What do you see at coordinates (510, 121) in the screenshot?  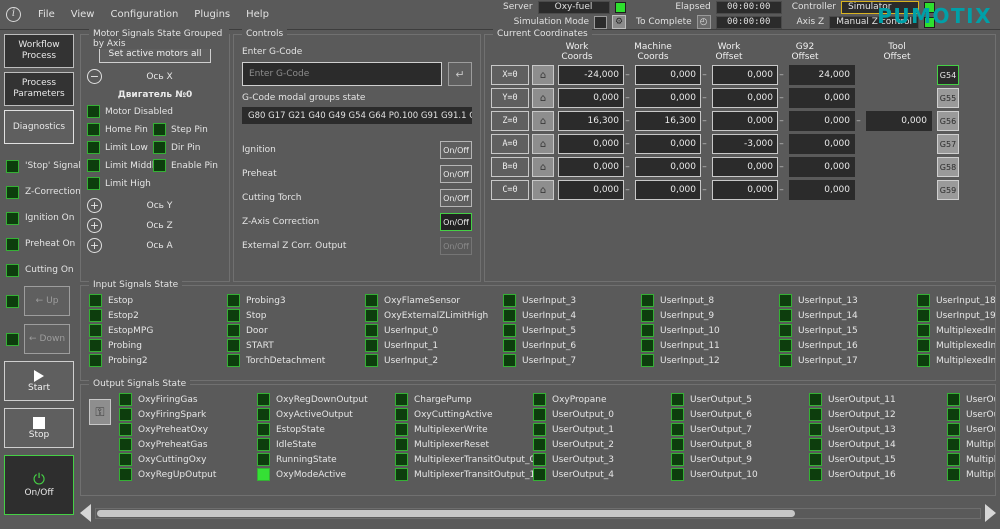 I see `axis-zero-button-z: Z=0` at bounding box center [510, 121].